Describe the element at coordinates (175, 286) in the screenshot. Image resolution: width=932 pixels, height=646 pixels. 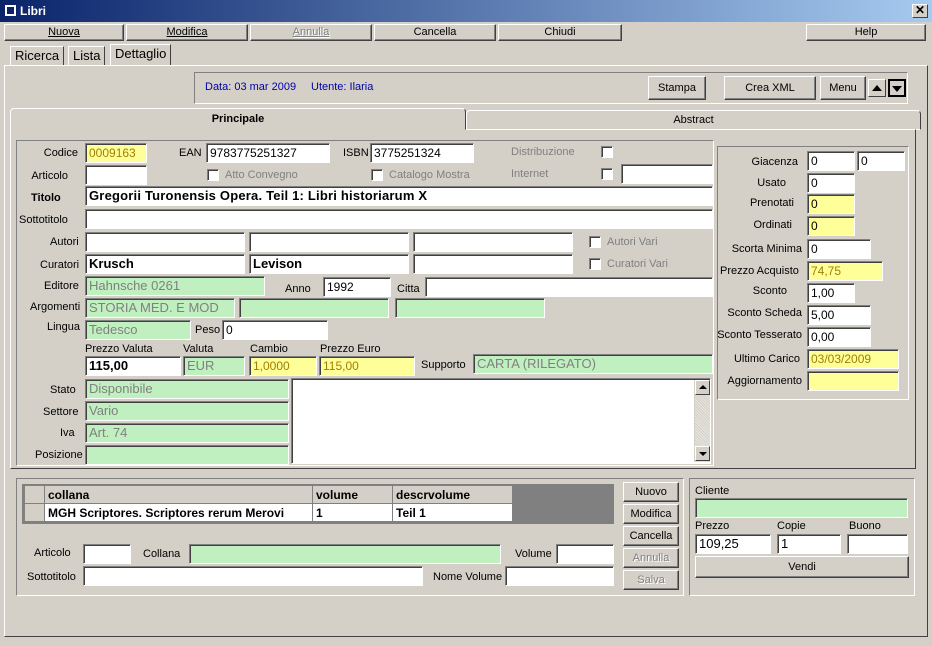
I see `editore-field: Hahnsche 0261` at that location.